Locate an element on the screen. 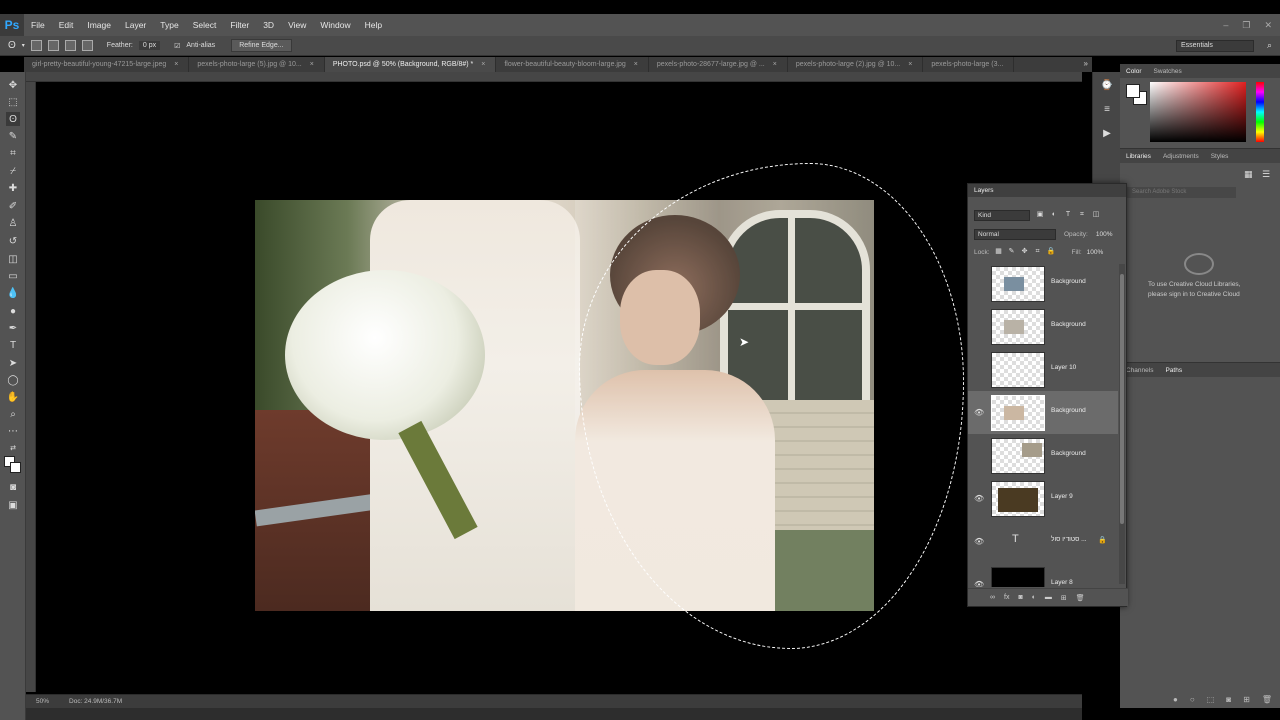 This screenshot has height=720, width=1280. layer-row: 👁 T סטודיו סול ... 🔒 is located at coordinates (1043, 541).